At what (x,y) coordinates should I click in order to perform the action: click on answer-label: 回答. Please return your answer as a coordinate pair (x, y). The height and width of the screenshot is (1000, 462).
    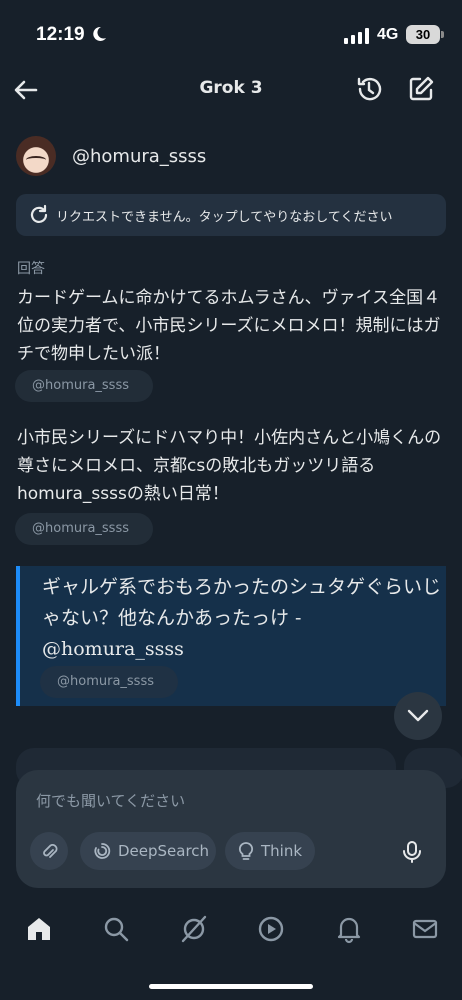
    Looking at the image, I should click on (31, 269).